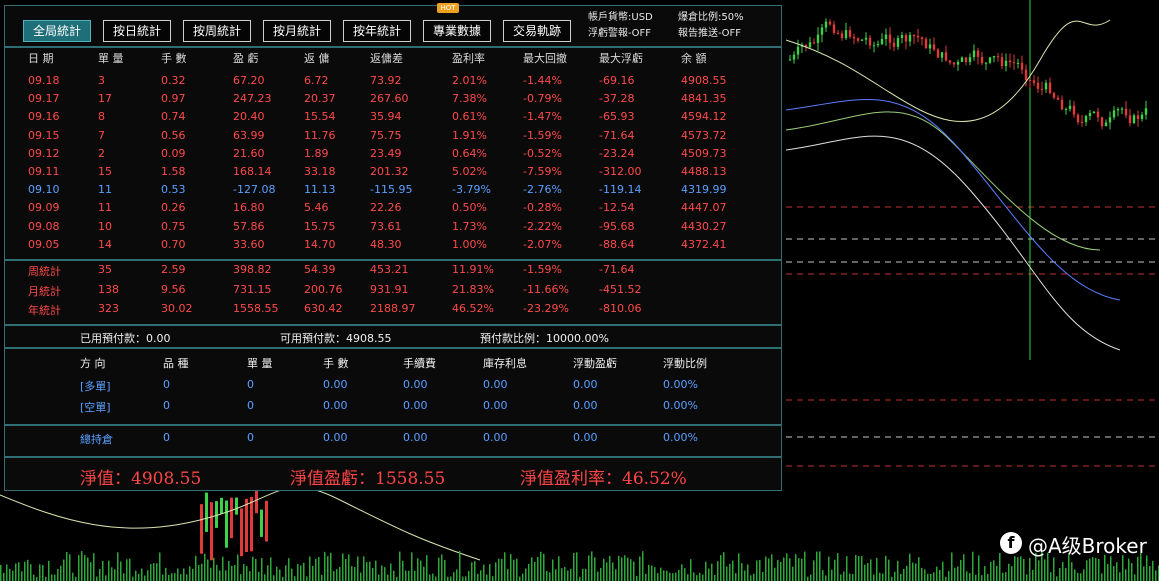 The width and height of the screenshot is (1159, 581). I want to click on table-cell: 731.15, so click(252, 289).